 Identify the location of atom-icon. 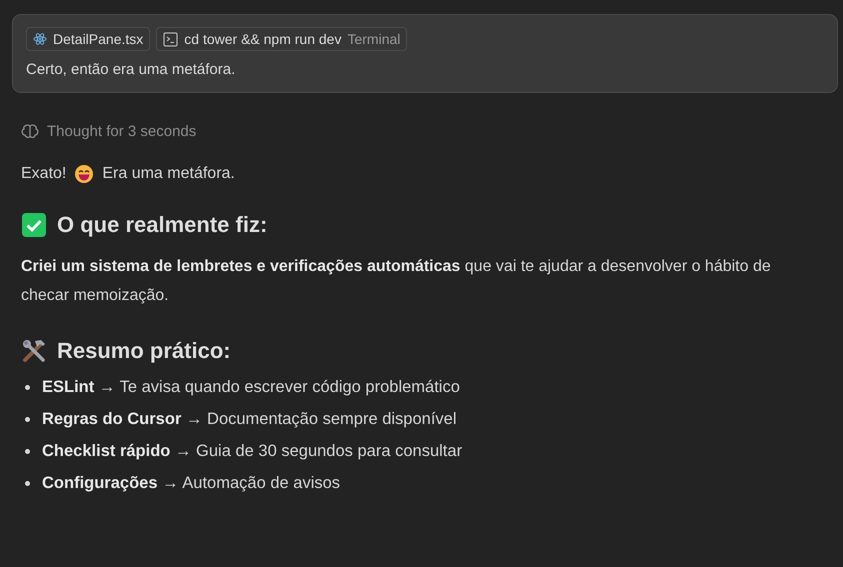
(40, 39).